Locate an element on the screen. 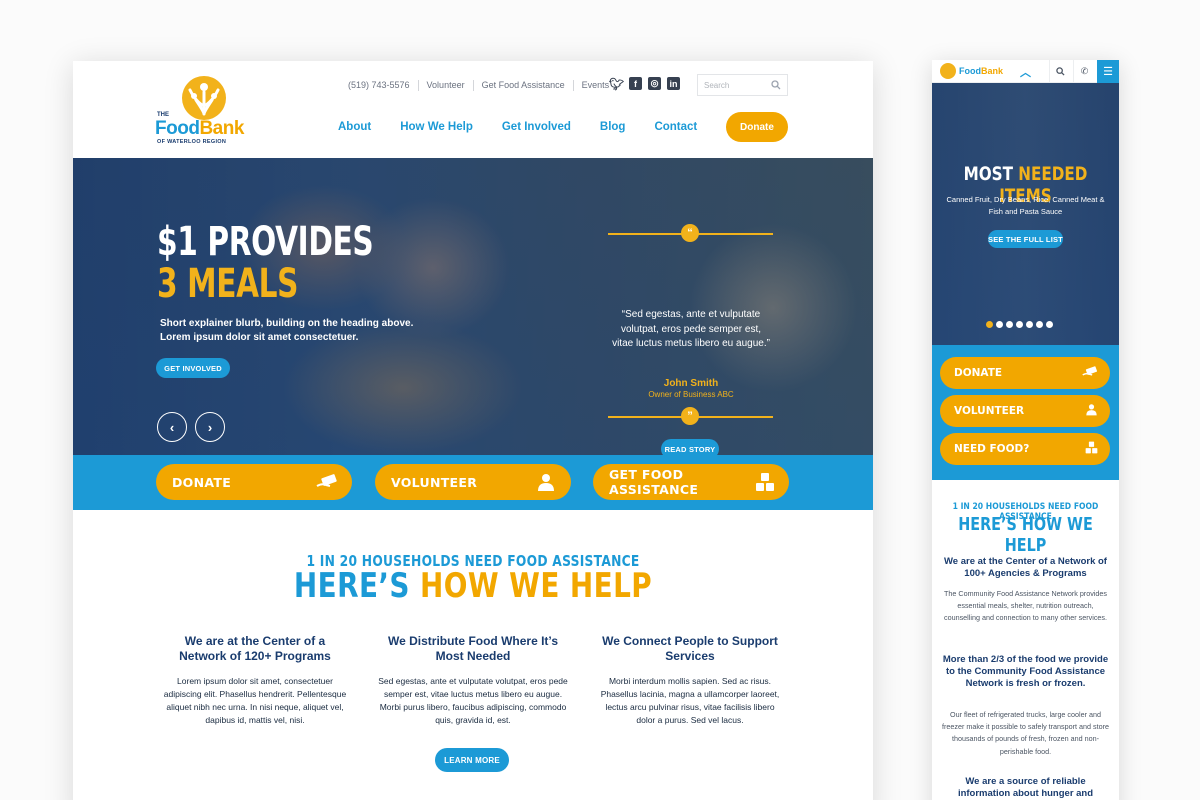 The width and height of the screenshot is (1200, 800). next-slide-arrow-icon: › is located at coordinates (210, 427).